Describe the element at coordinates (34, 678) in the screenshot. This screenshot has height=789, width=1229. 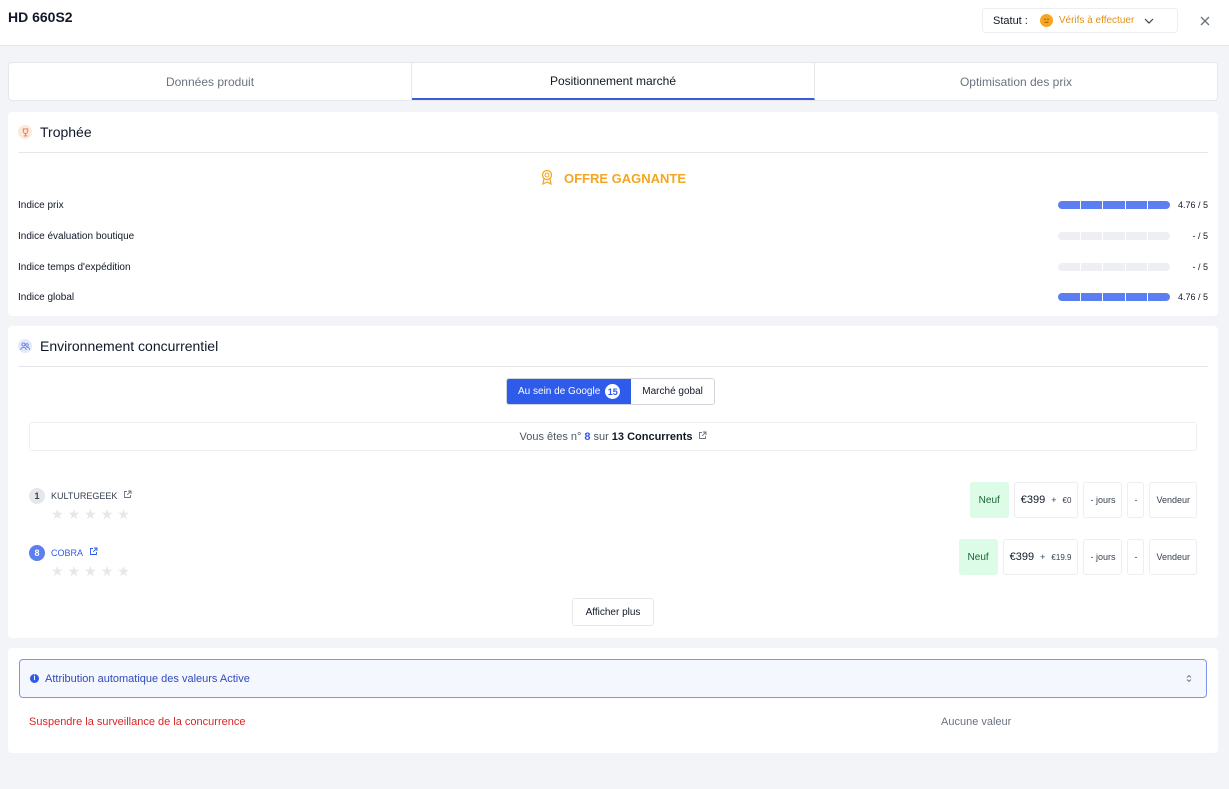
I see `info-icon: i` at that location.